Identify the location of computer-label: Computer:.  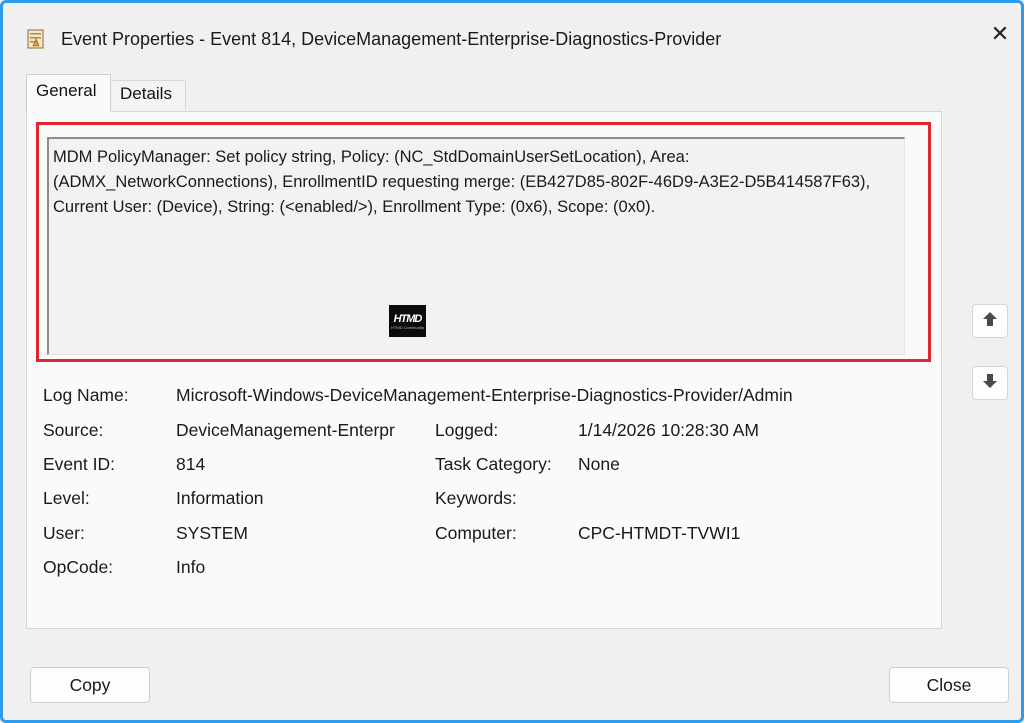
(476, 533).